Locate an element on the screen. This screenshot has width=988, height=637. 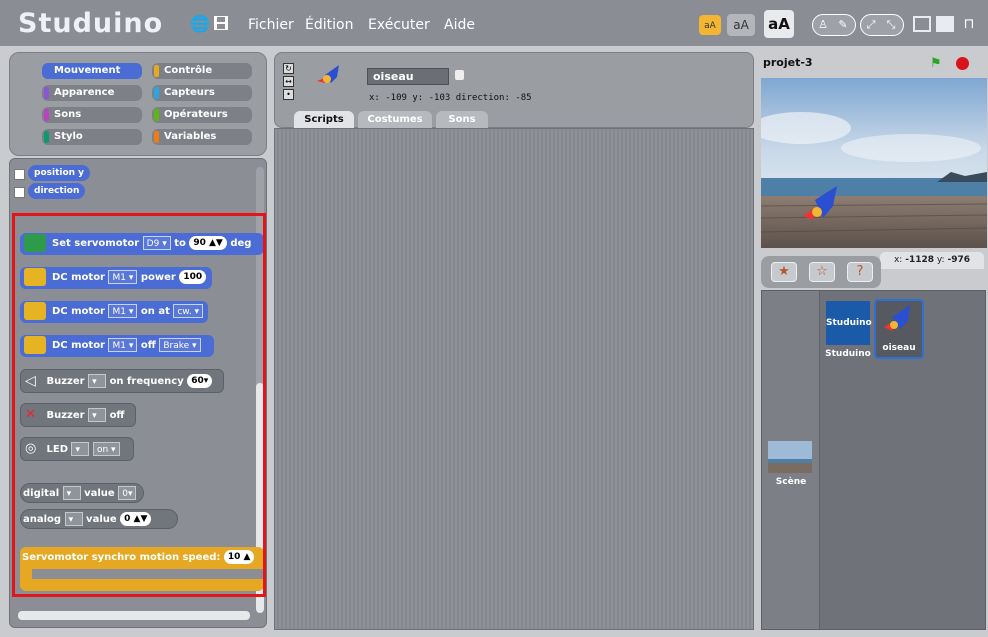
block-direction: direction is located at coordinates (57, 191).